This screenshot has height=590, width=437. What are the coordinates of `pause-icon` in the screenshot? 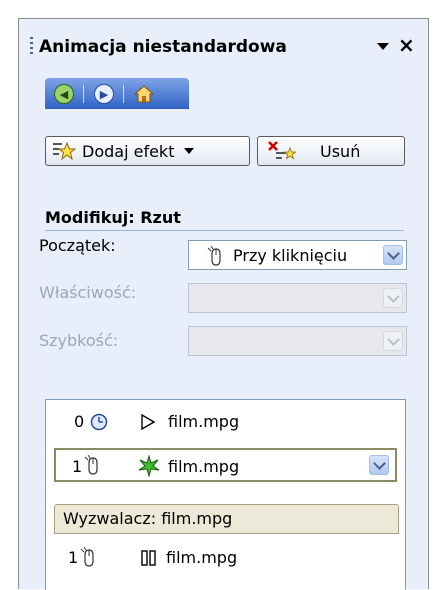 It's located at (148, 558).